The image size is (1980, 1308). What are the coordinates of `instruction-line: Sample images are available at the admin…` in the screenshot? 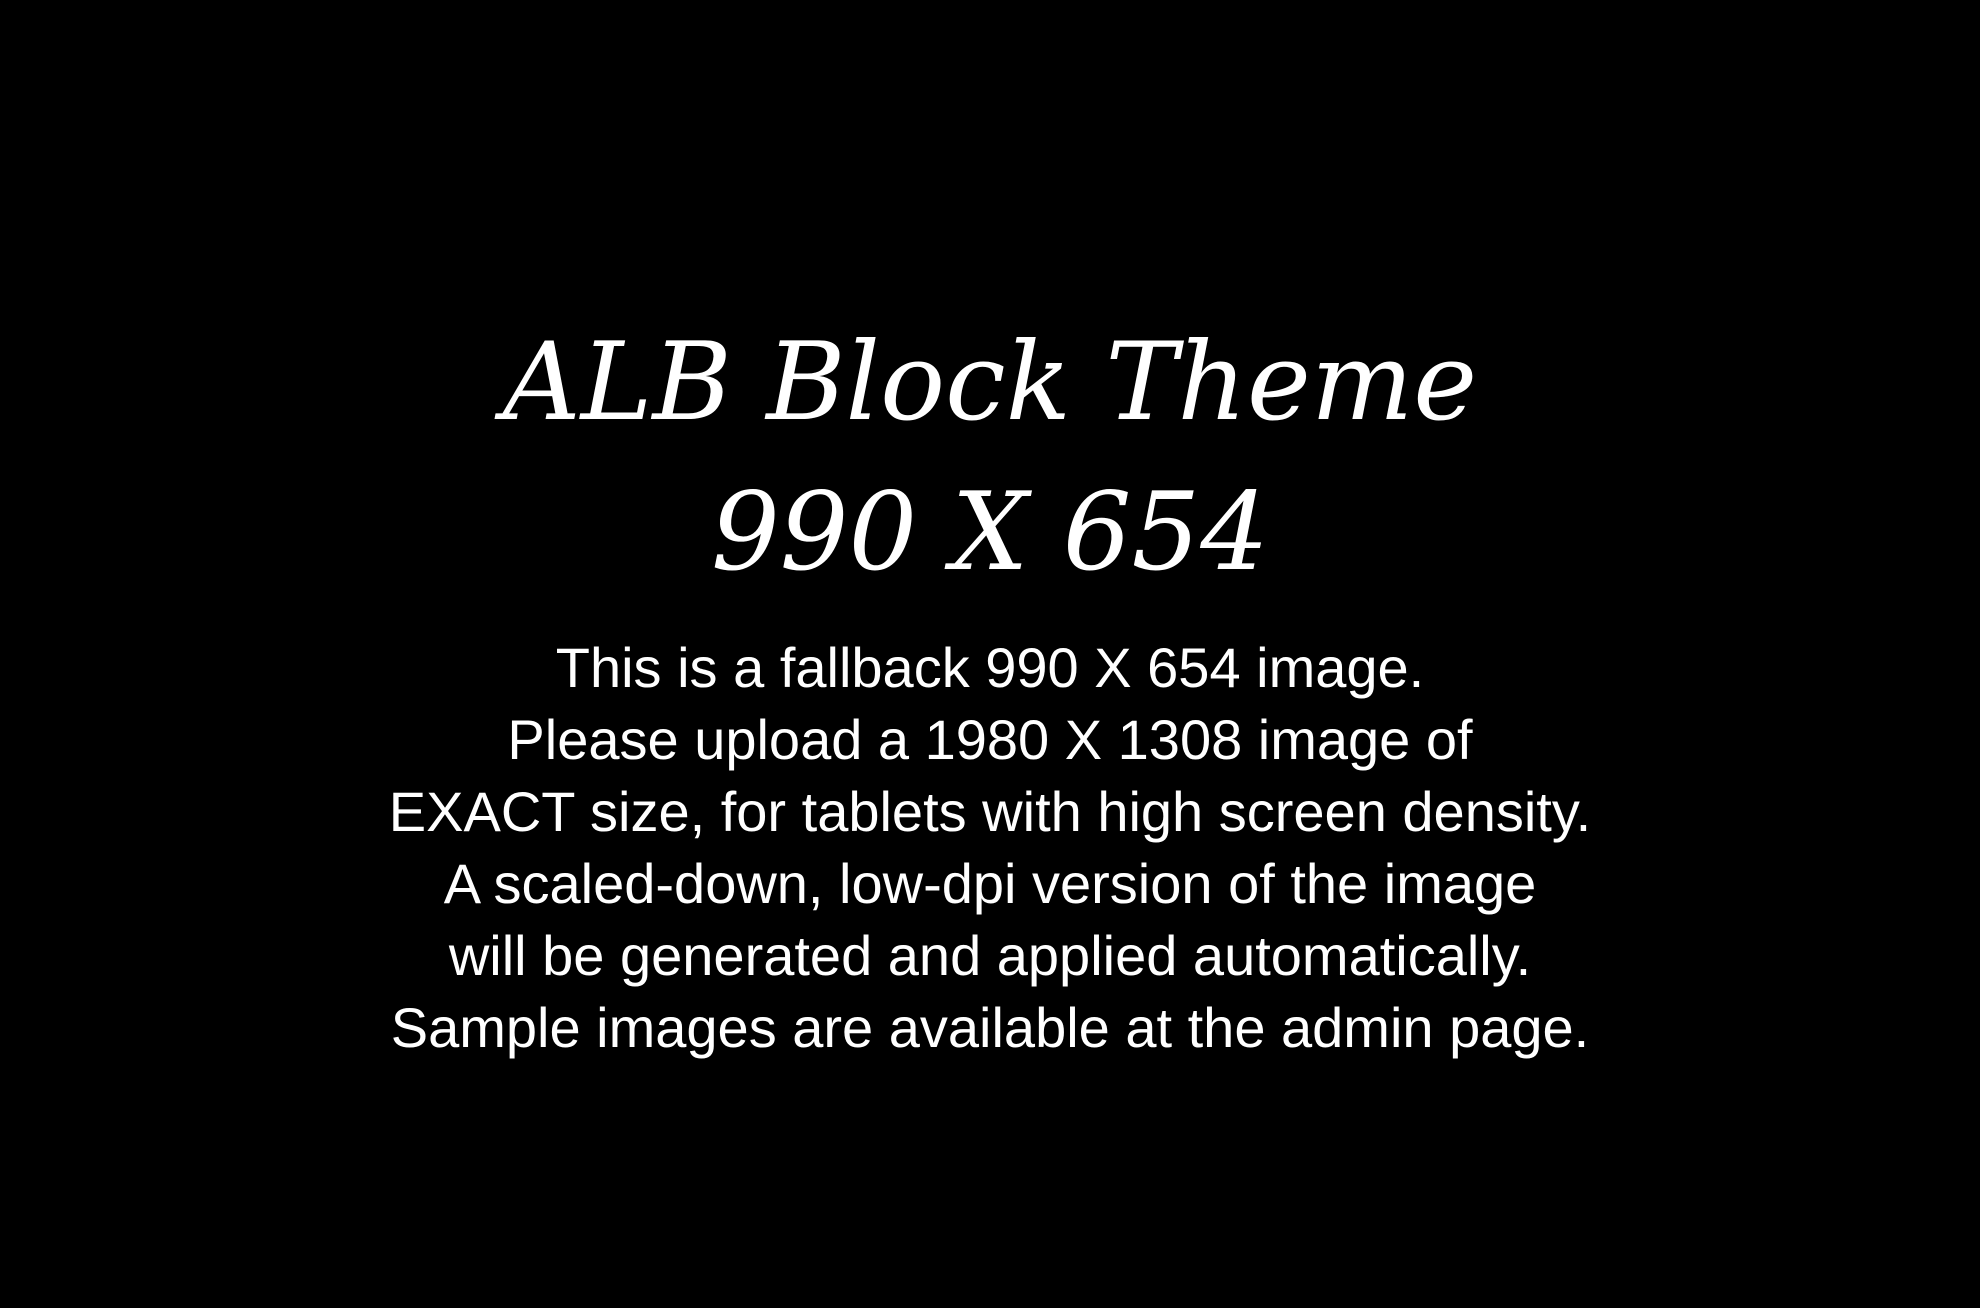 It's located at (990, 1027).